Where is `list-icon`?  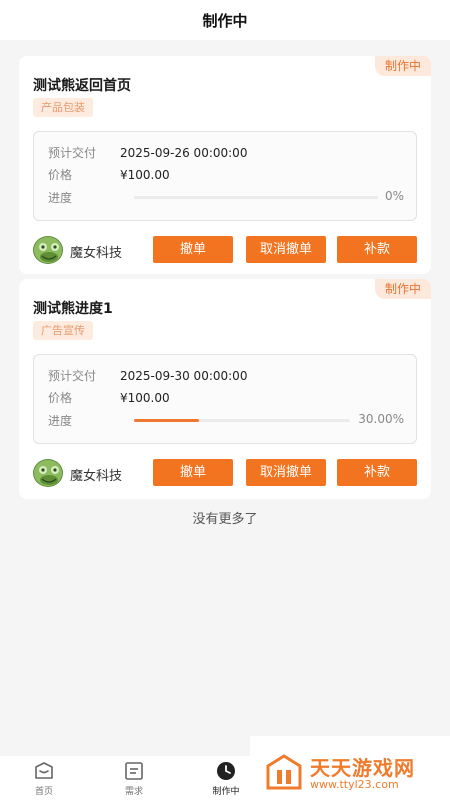 list-icon is located at coordinates (134, 771).